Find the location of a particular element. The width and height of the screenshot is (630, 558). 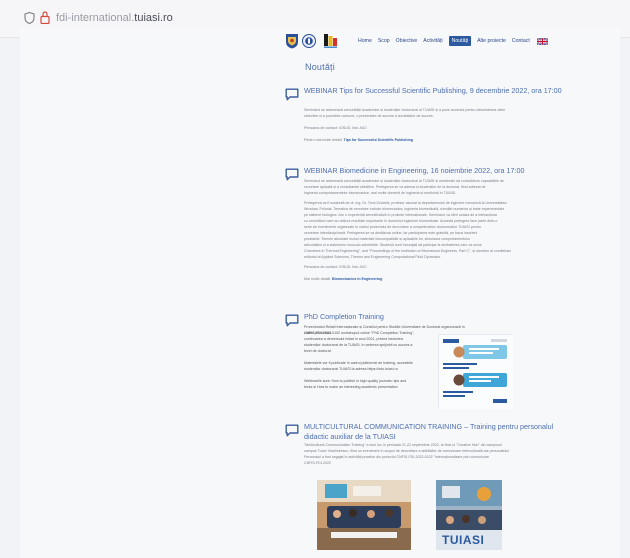

article-title: PhD Completion Training is located at coordinates (439, 317).